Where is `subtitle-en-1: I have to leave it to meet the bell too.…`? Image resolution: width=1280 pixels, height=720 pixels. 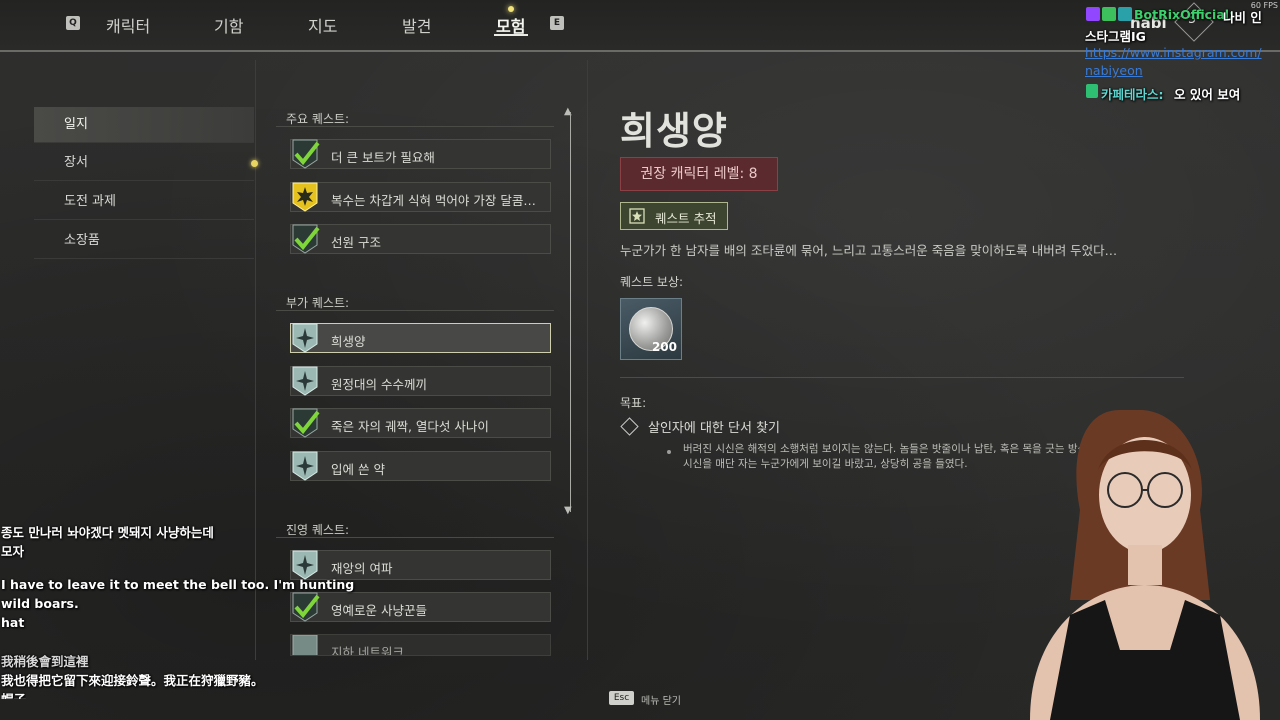 subtitle-en-1: I have to leave it to meet the bell too.… is located at coordinates (178, 584).